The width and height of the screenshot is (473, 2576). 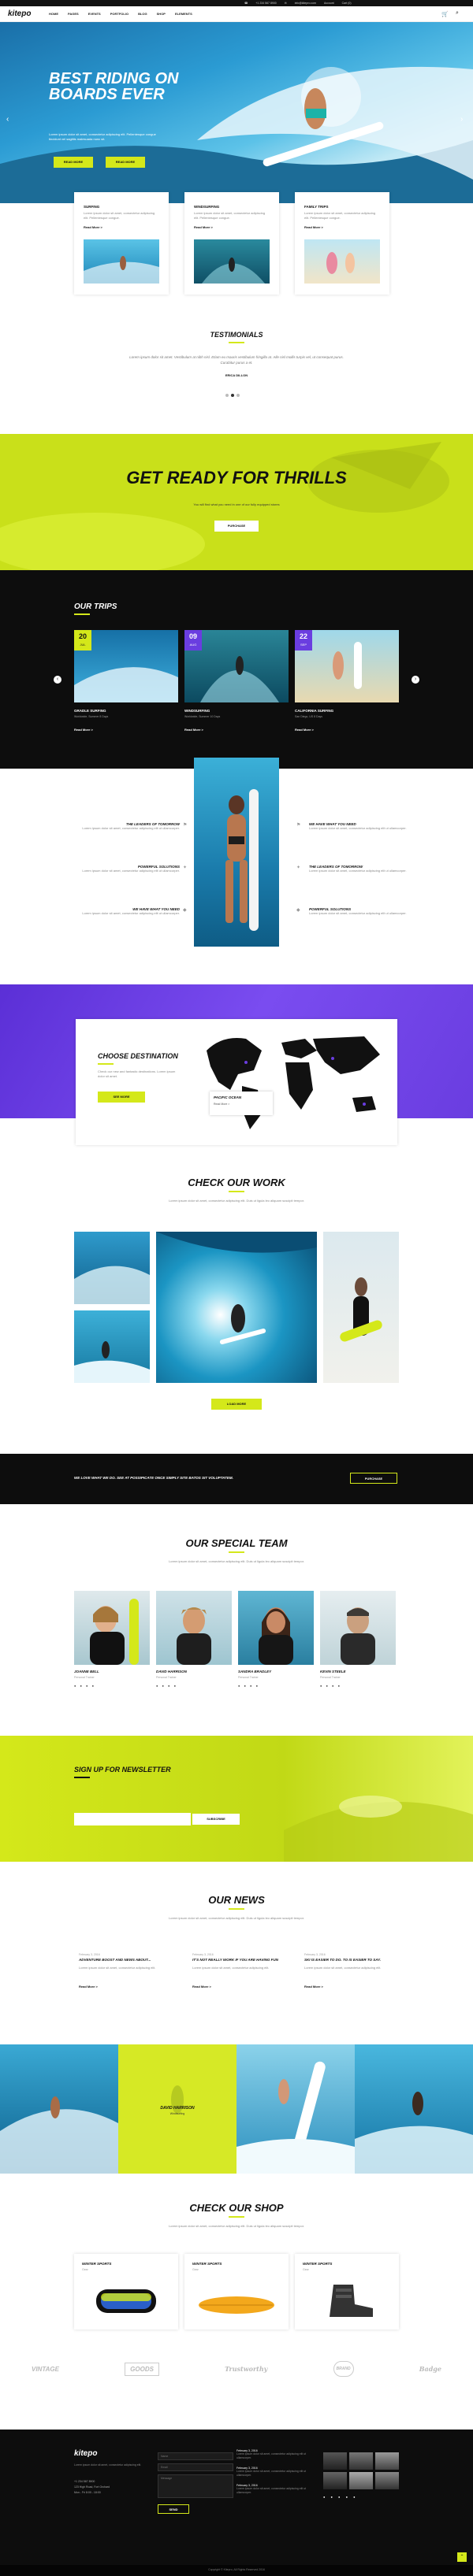 What do you see at coordinates (142, 2369) in the screenshot?
I see `brand-logo-2: GOODS` at bounding box center [142, 2369].